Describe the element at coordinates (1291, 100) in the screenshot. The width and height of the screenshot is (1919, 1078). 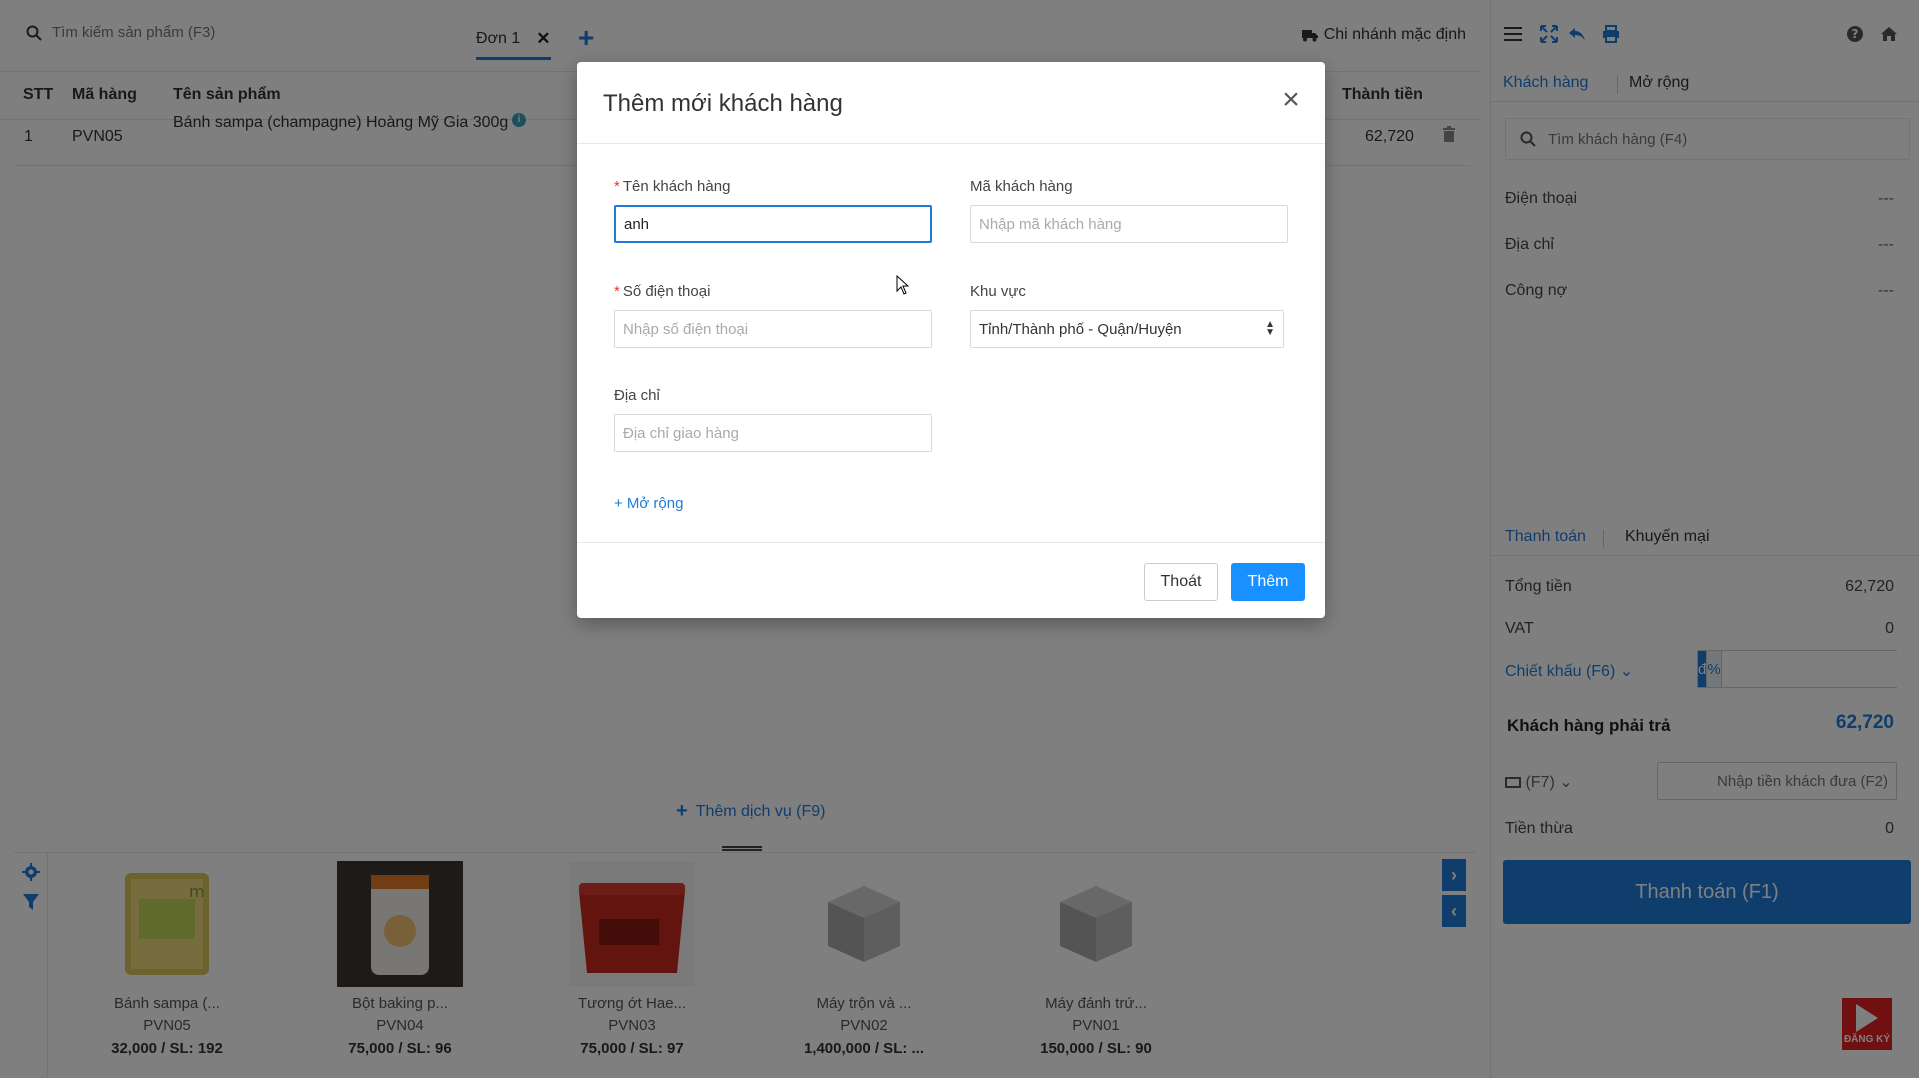
I see `close-icon: ×` at that location.